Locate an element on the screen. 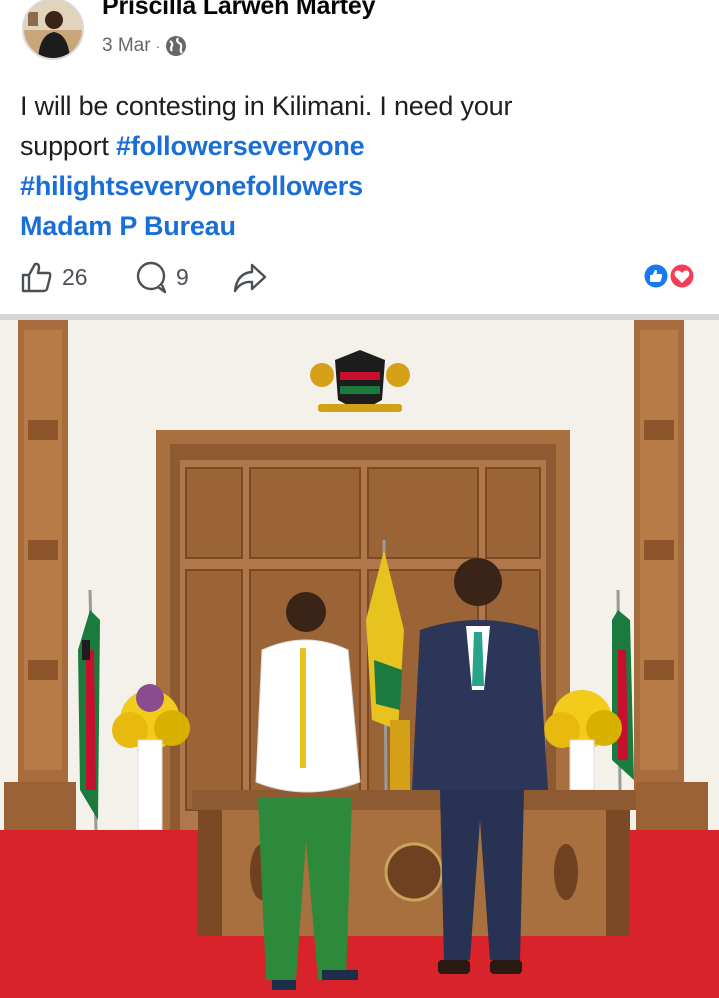  mention-madam-p-bureau: Madam P Bureau is located at coordinates (360, 226).